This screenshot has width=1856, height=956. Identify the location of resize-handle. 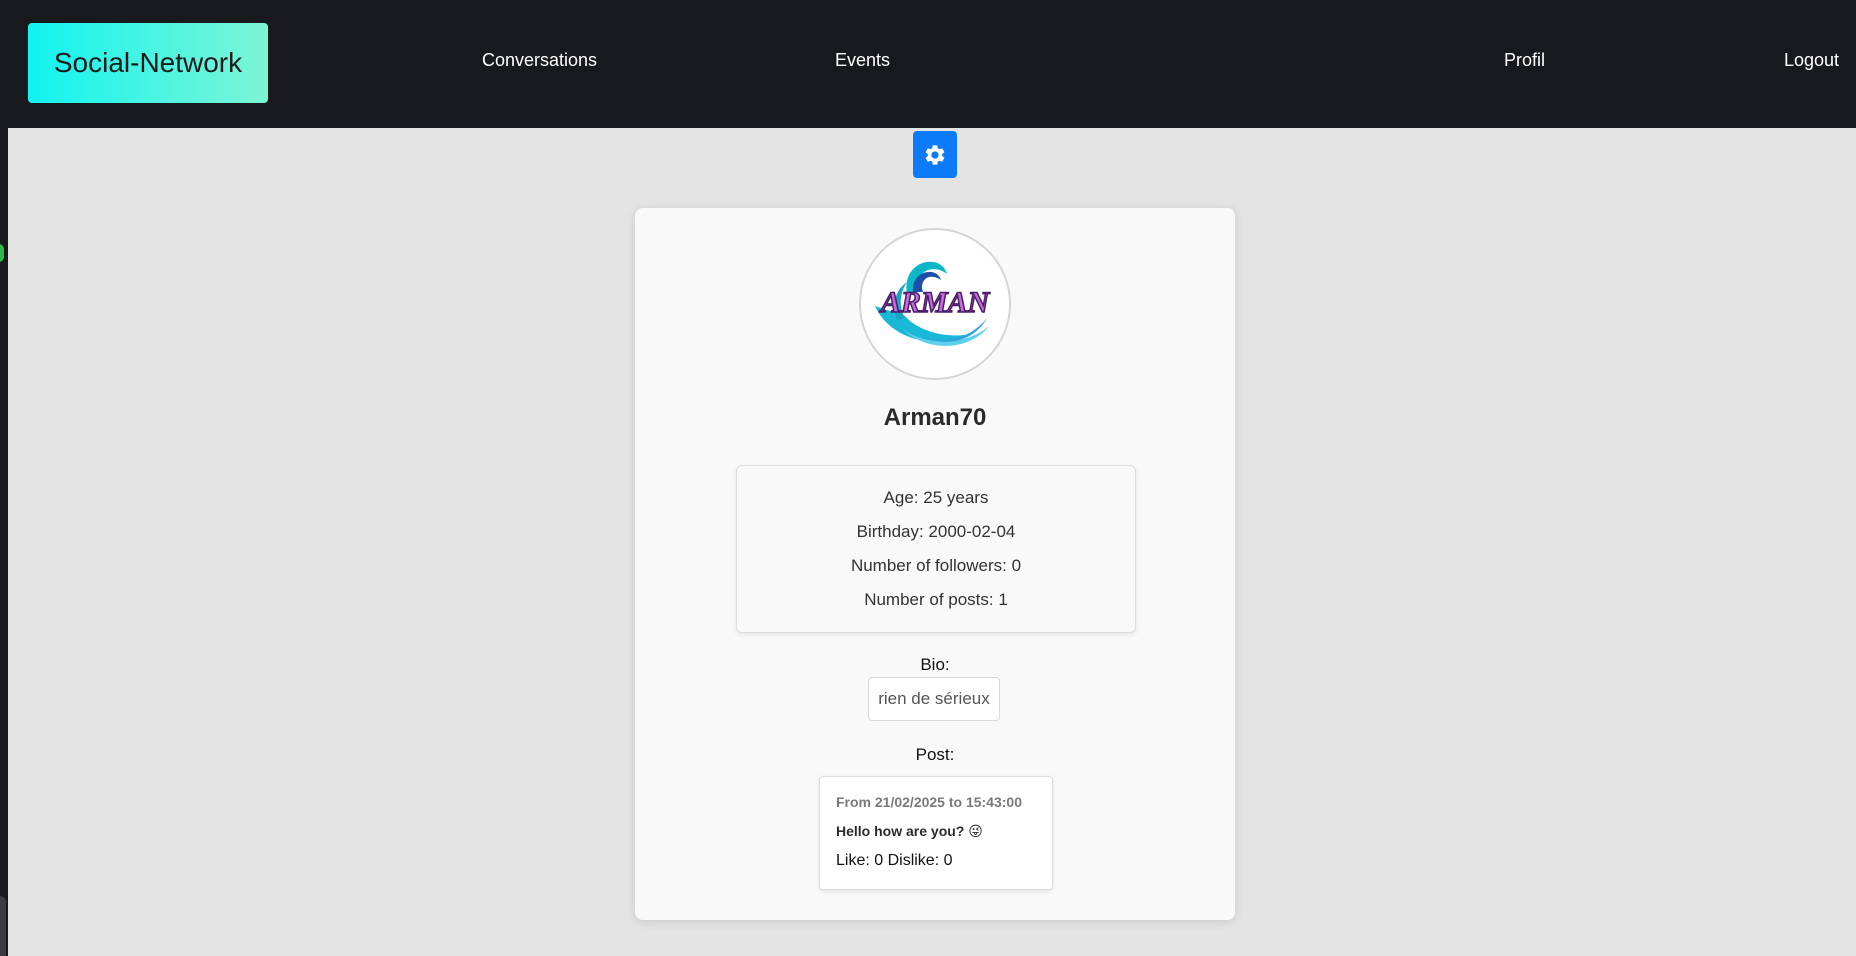
(3, 926).